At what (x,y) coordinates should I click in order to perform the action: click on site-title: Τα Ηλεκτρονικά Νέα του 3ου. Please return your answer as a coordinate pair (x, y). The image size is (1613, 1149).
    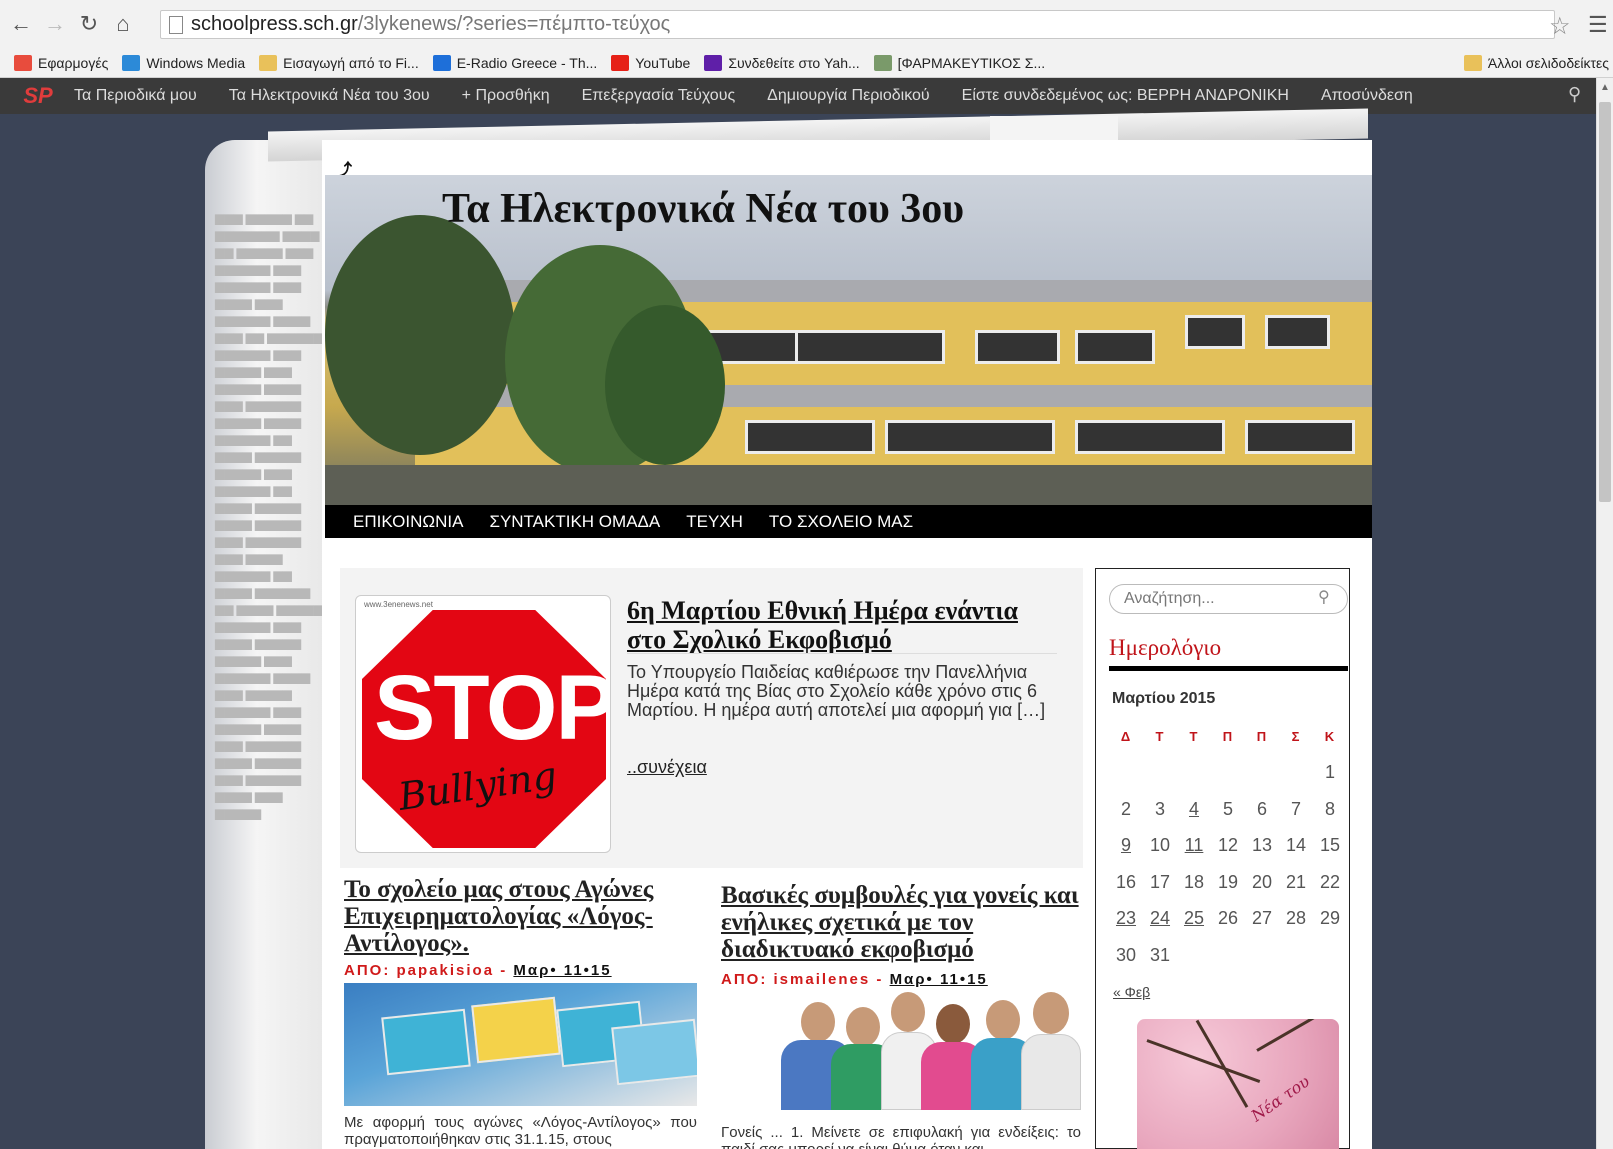
    Looking at the image, I should click on (703, 209).